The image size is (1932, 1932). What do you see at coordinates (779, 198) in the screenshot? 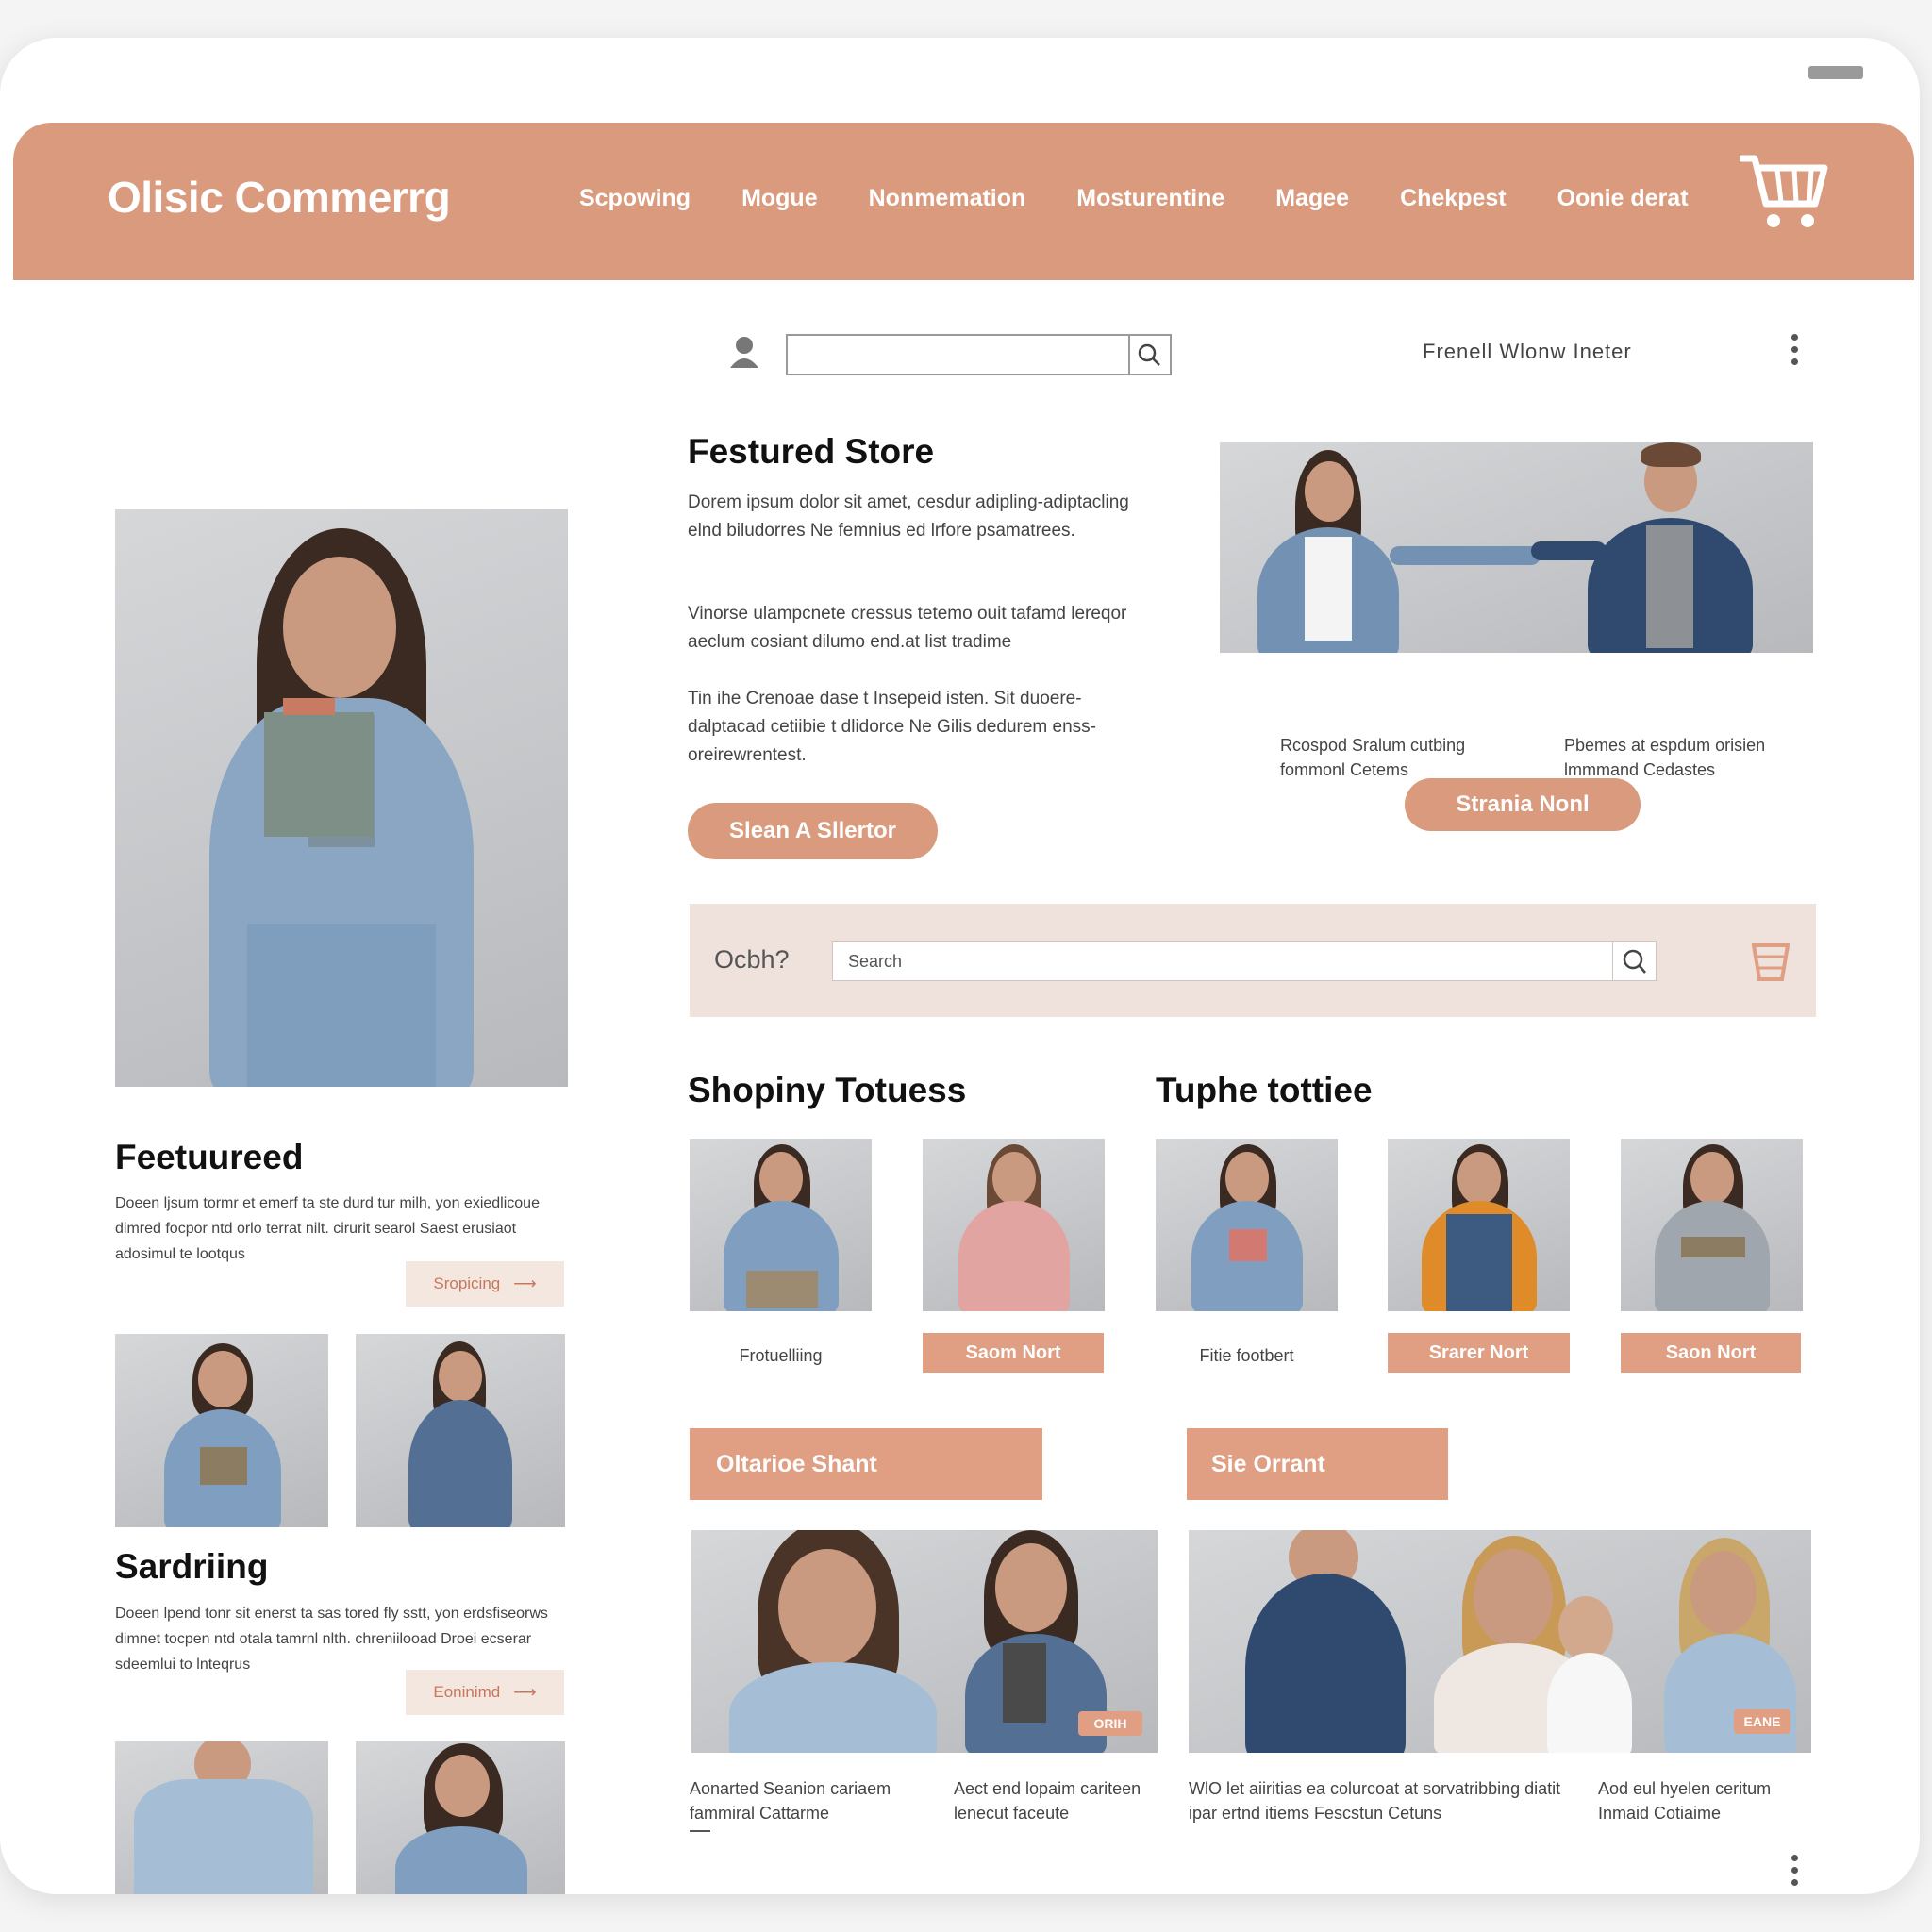
I see `nav-item: Mogue` at bounding box center [779, 198].